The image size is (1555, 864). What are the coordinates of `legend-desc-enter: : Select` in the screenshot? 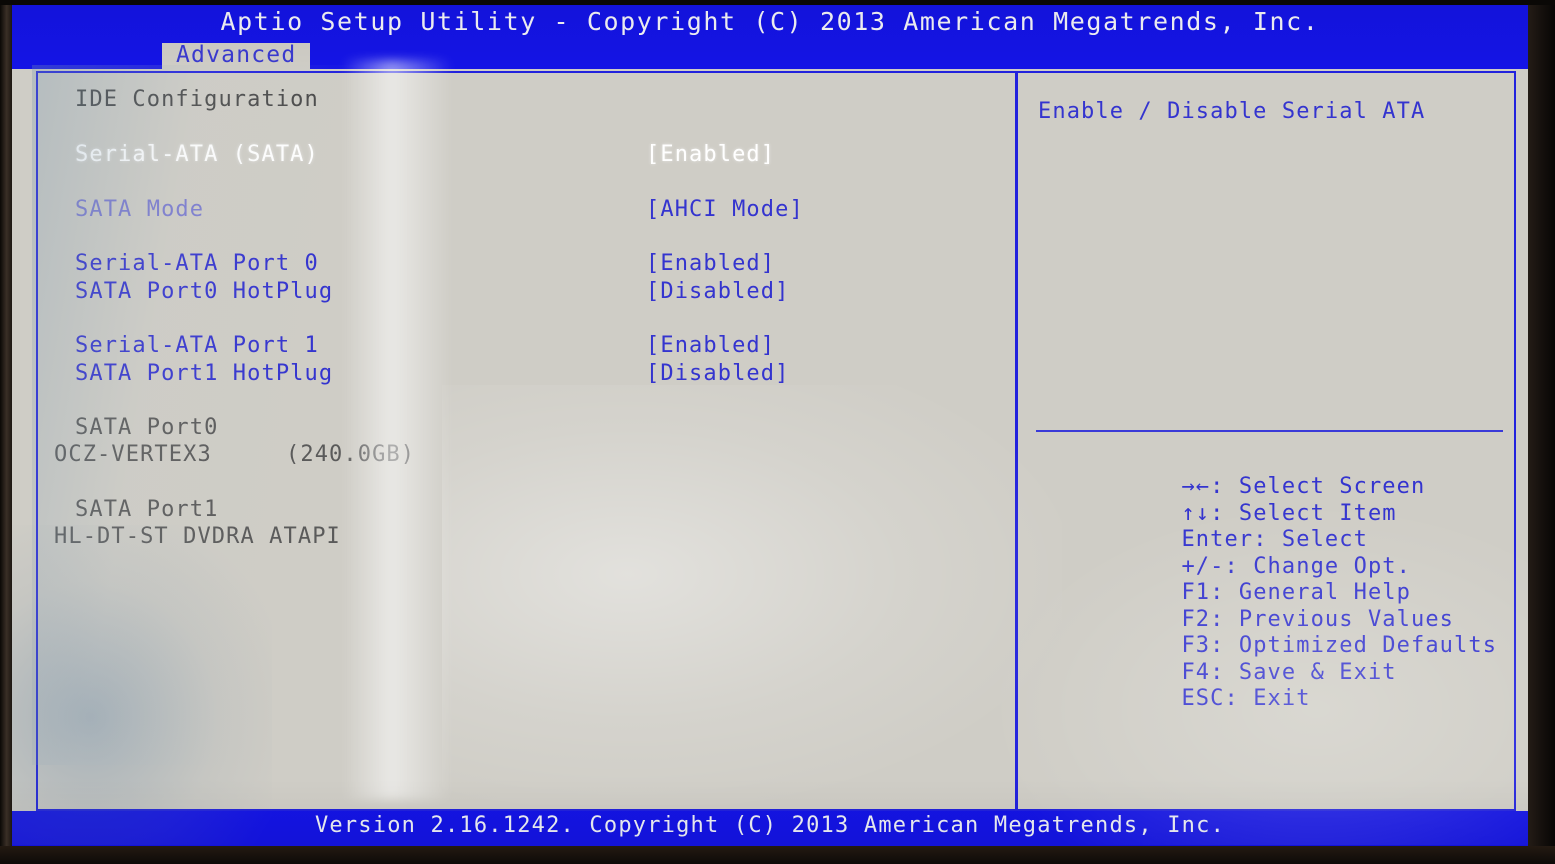 It's located at (1310, 539).